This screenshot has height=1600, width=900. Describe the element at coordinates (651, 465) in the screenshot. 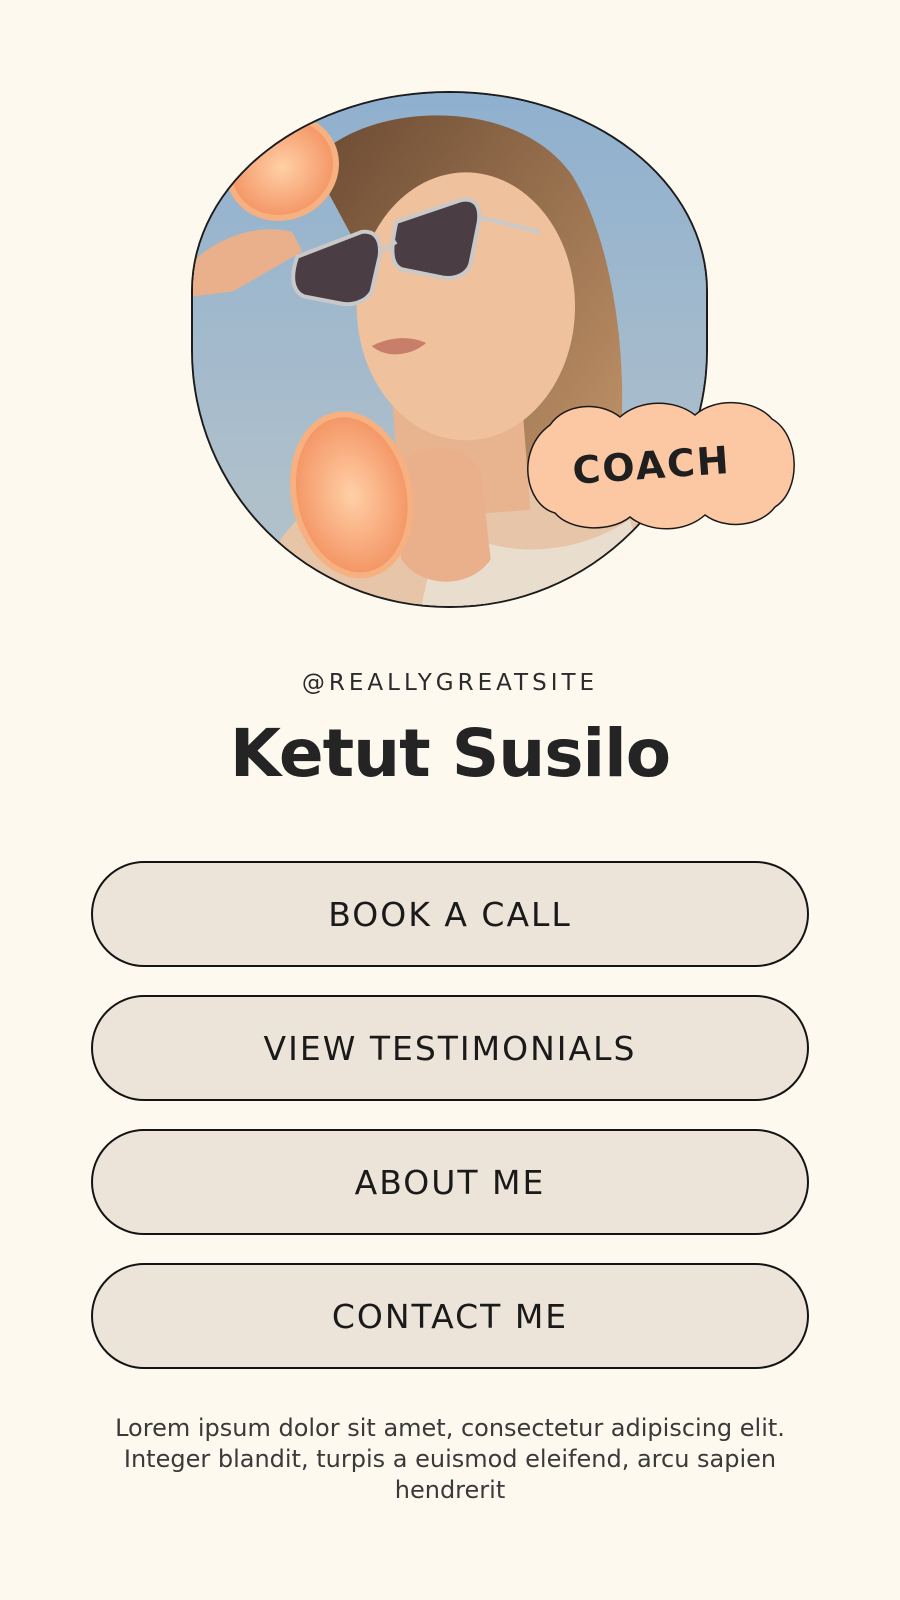

I see `badge-label: COACH` at that location.